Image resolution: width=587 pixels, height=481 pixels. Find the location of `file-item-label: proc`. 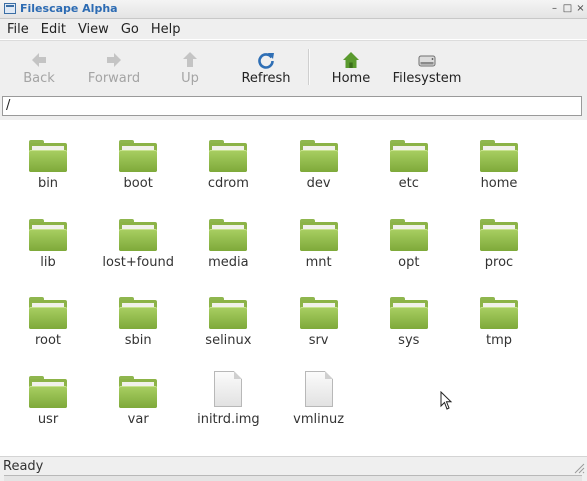

file-item-label: proc is located at coordinates (499, 262).